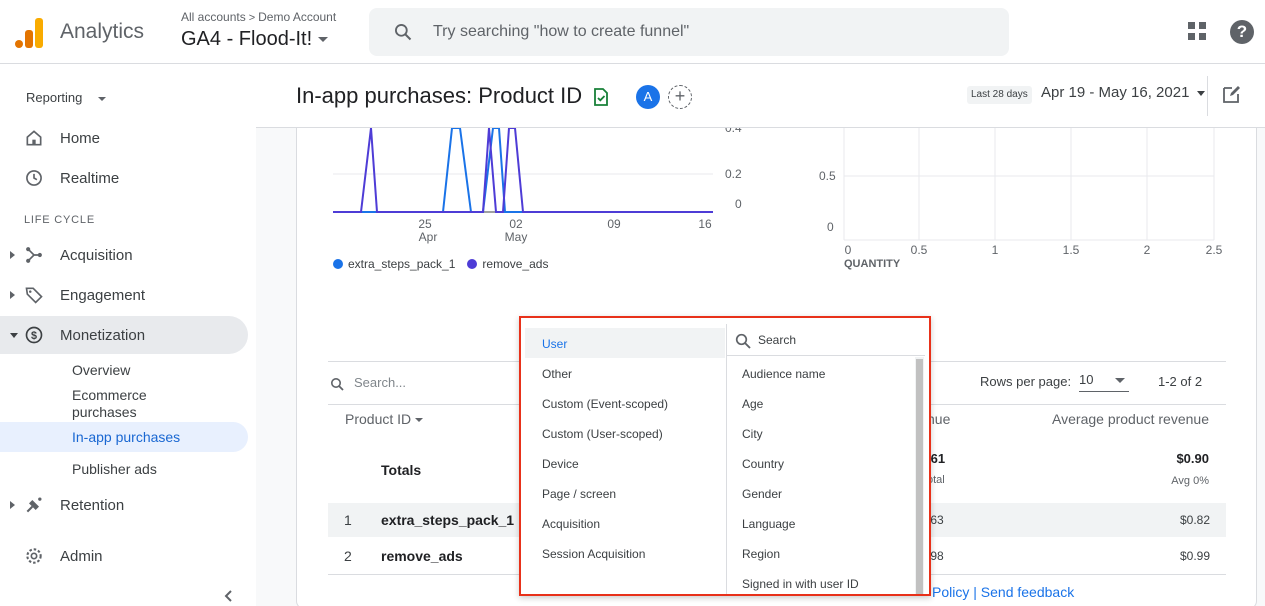 Image resolution: width=1265 pixels, height=606 pixels. I want to click on sidebar-subitem-label: In-app purchases, so click(126, 437).